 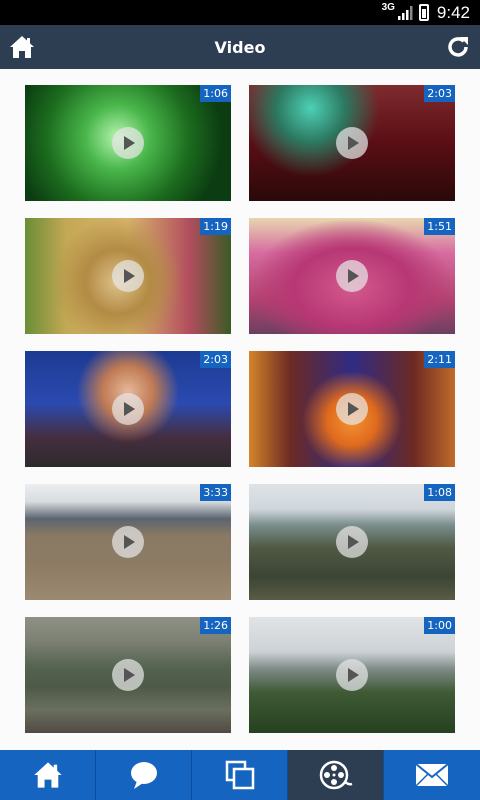 I want to click on film-reel-icon, so click(x=335, y=775).